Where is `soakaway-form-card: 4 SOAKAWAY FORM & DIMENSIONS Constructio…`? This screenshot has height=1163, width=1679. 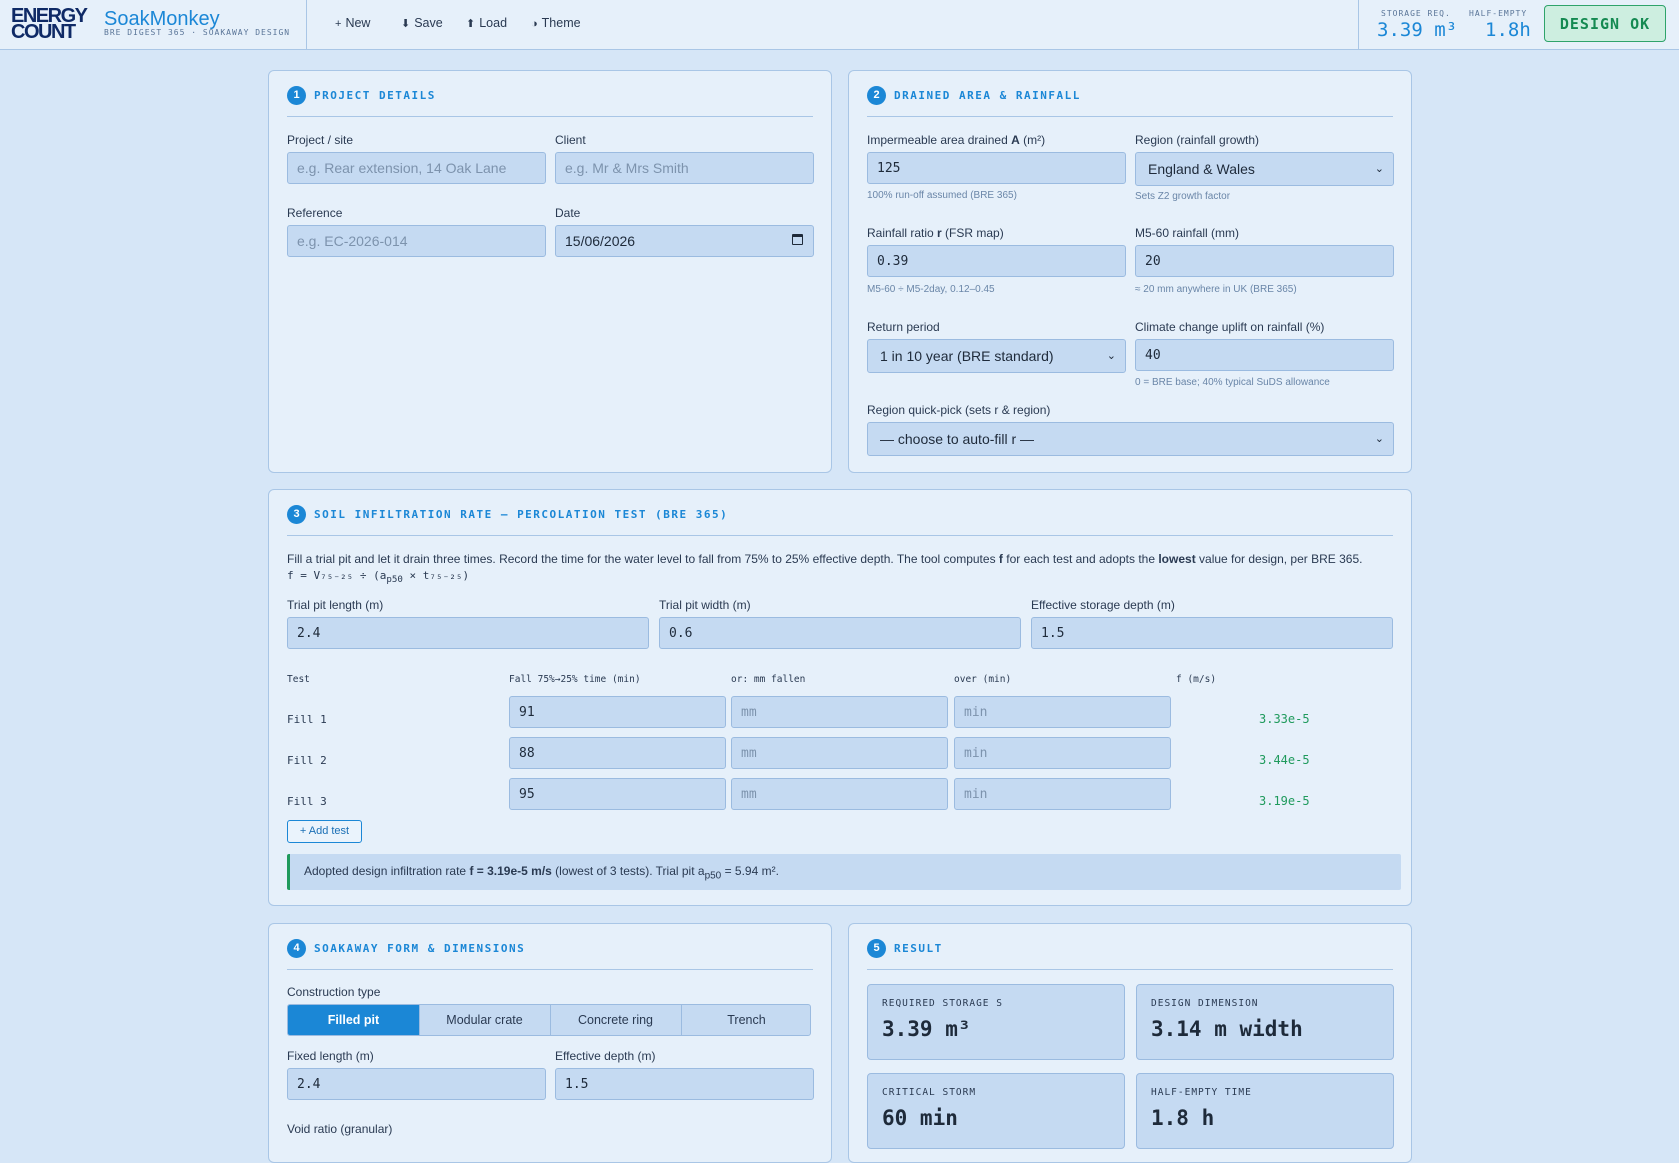
soakaway-form-card: 4 SOAKAWAY FORM & DIMENSIONS Constructio… is located at coordinates (550, 1043).